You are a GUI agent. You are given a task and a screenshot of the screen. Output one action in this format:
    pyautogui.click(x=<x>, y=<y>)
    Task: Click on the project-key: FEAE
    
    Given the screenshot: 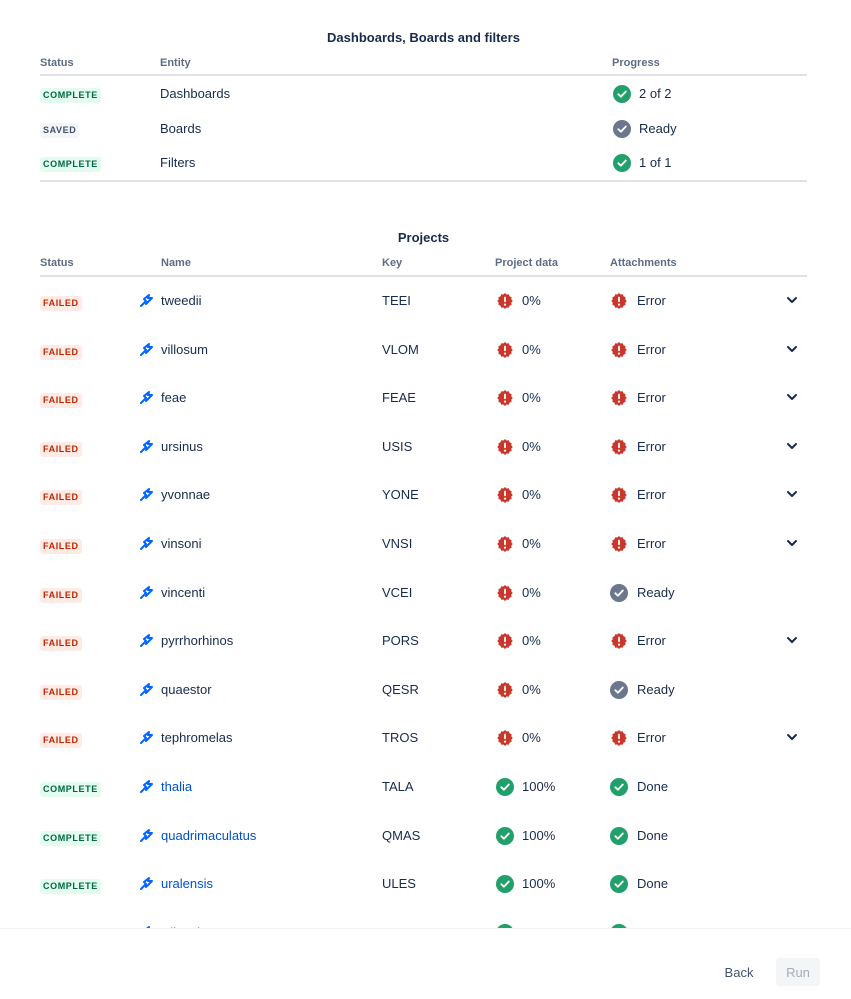 What is the action you would take?
    pyautogui.click(x=399, y=398)
    